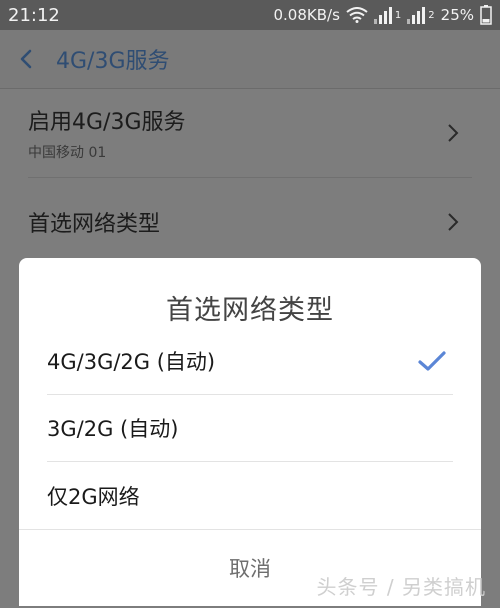 The width and height of the screenshot is (500, 608). I want to click on option-3g-2g-auto: 3G/2G (自动), so click(250, 428).